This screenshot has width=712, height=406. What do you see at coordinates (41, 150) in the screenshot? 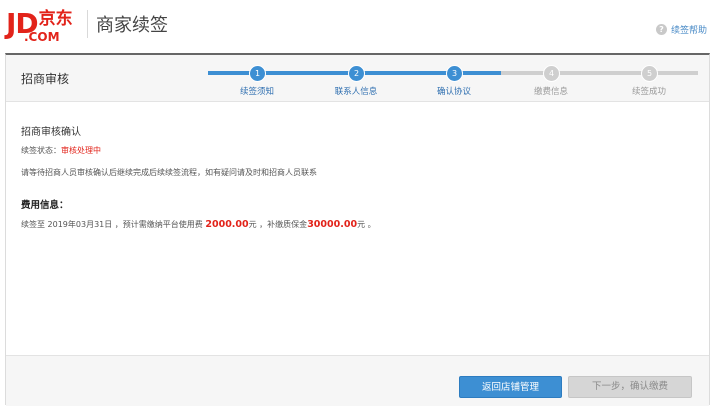
I see `status-label: 续签状态：` at bounding box center [41, 150].